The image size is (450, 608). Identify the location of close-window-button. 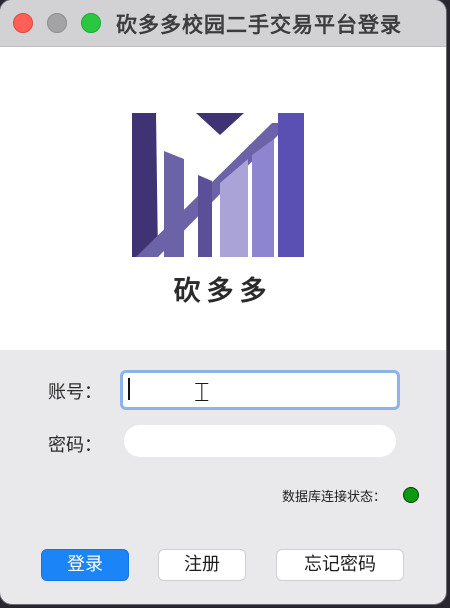
(23, 23).